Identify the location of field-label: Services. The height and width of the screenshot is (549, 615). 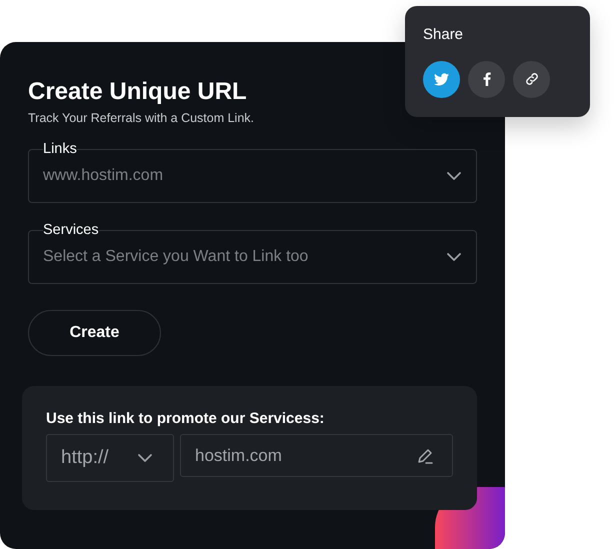
(71, 230).